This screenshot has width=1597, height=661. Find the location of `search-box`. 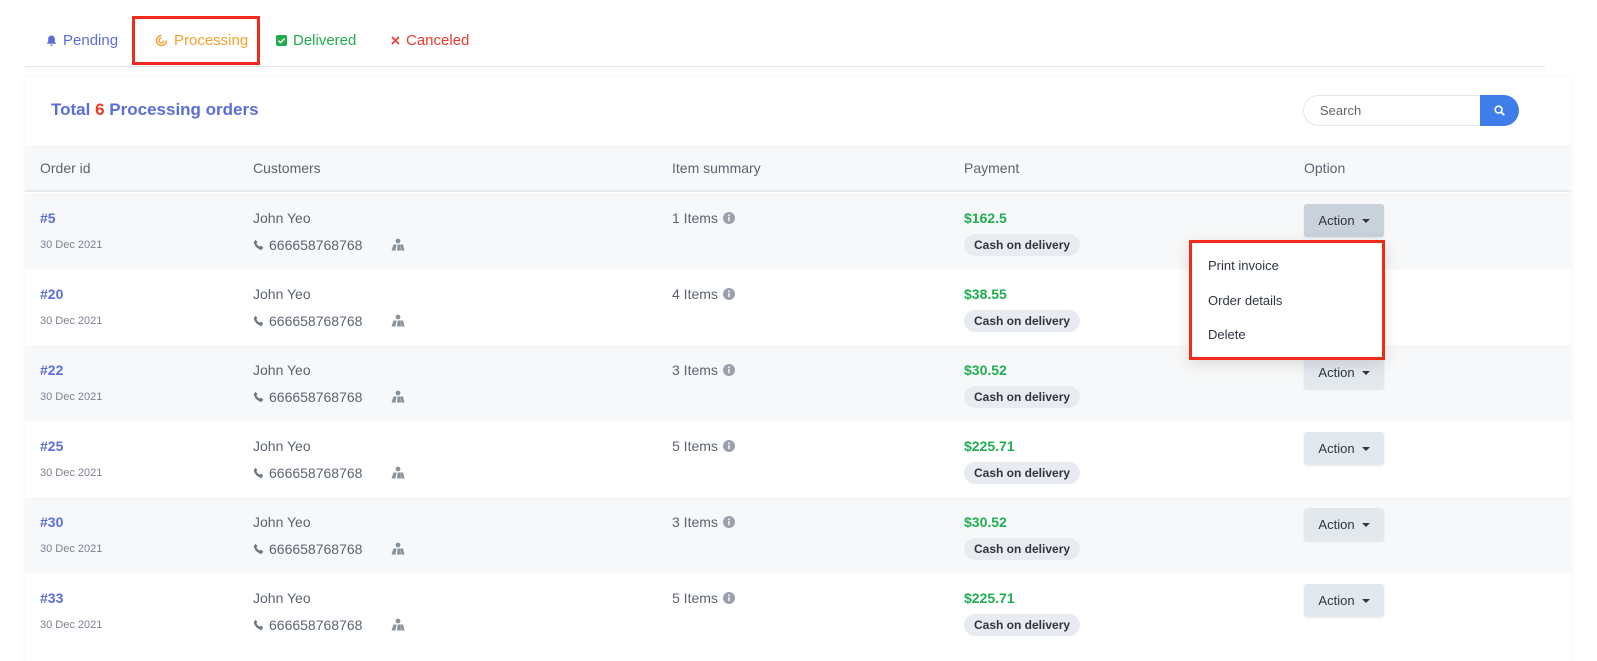

search-box is located at coordinates (1411, 110).